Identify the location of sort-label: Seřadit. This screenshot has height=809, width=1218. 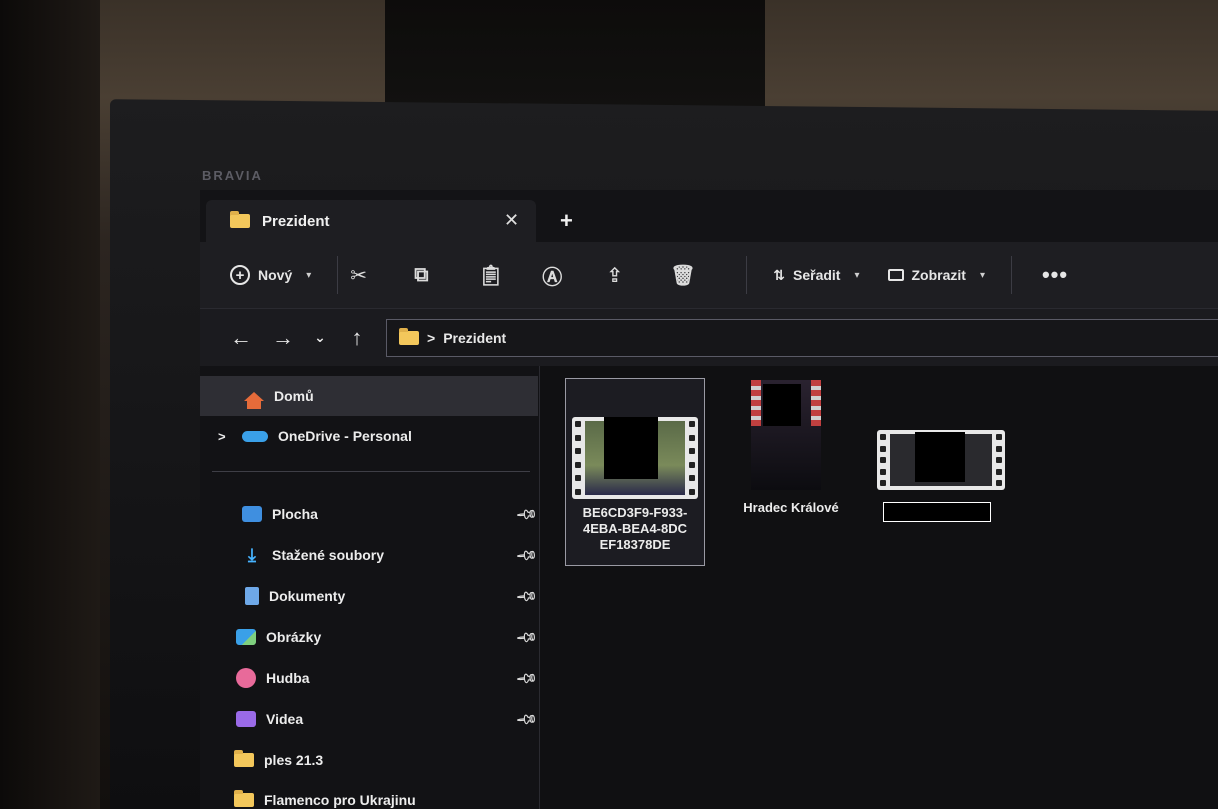
(817, 275).